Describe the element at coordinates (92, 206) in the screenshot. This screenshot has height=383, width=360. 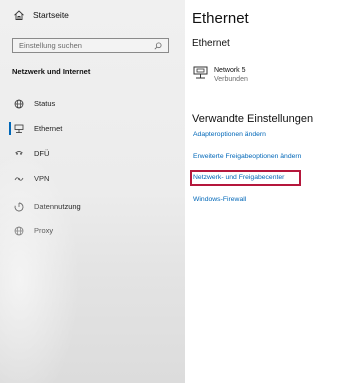
I see `sidebar-item-datennutzung: Datennutzung` at that location.